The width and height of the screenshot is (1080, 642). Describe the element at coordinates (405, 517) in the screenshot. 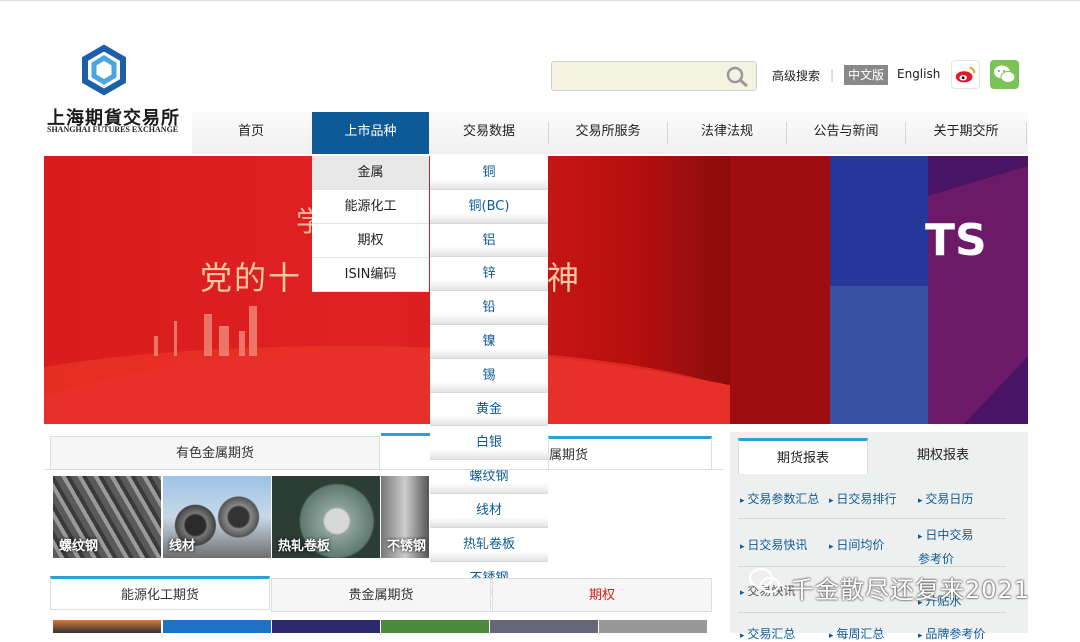

I see `thumb-stainless: 不锈钢` at that location.